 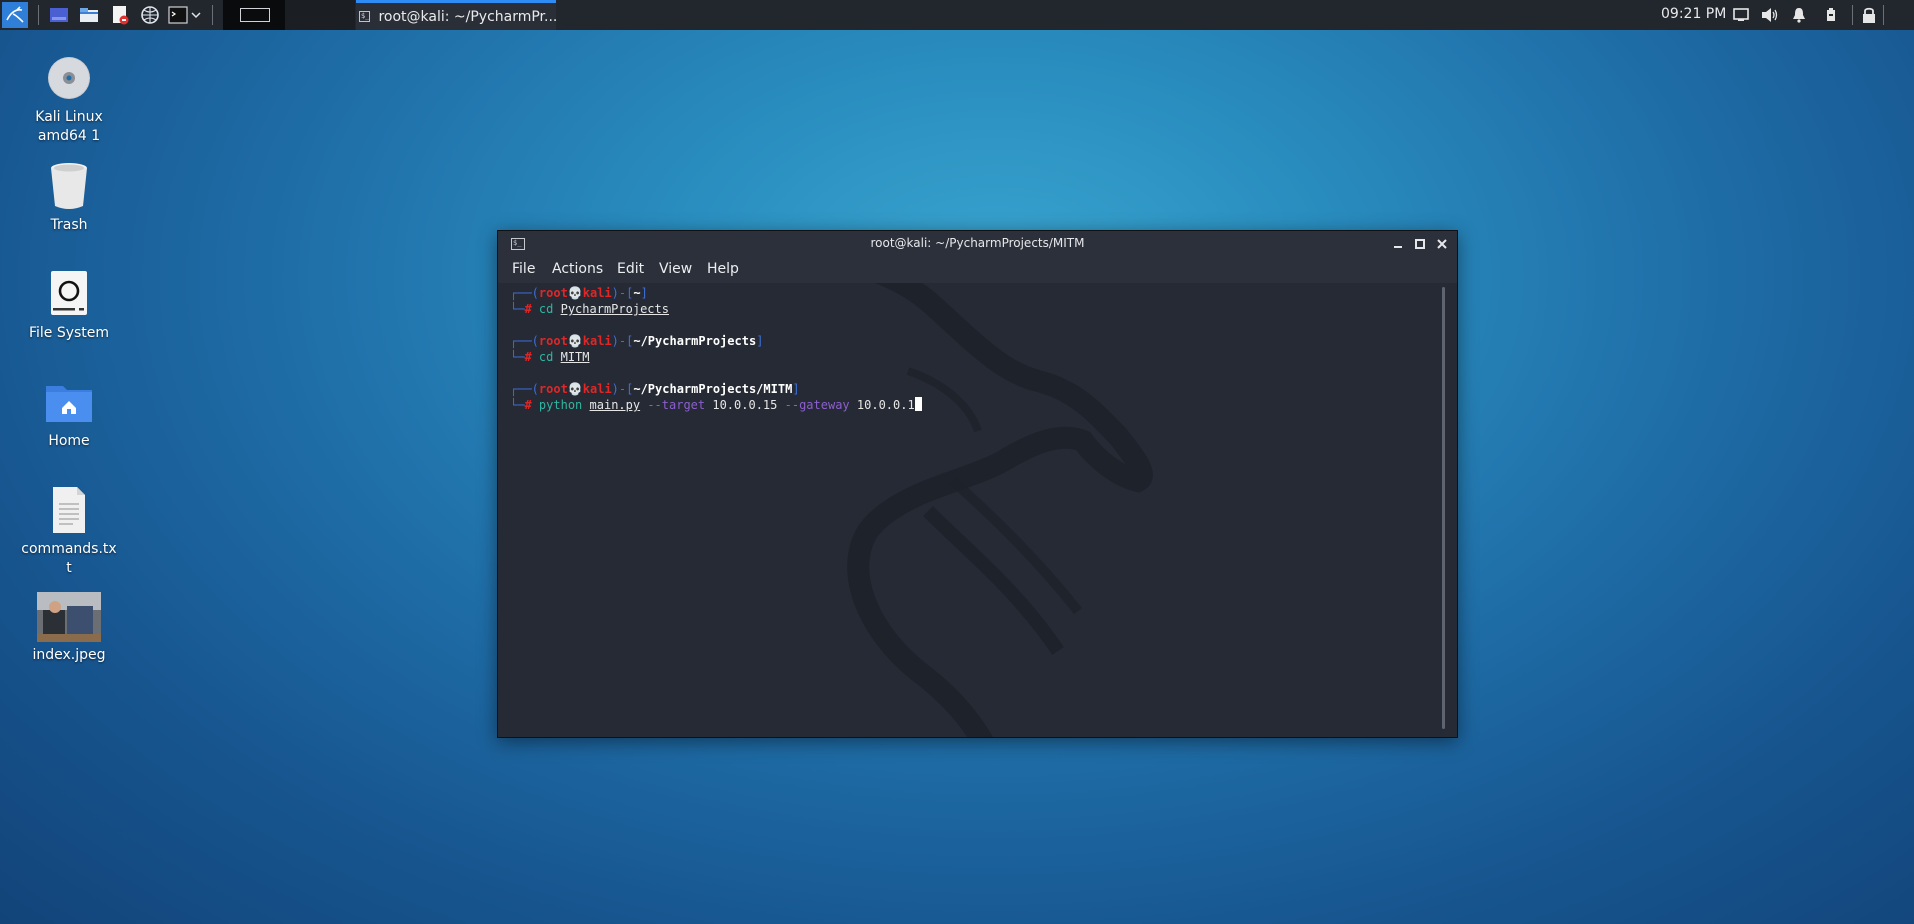 I want to click on volume-icon, so click(x=1770, y=15).